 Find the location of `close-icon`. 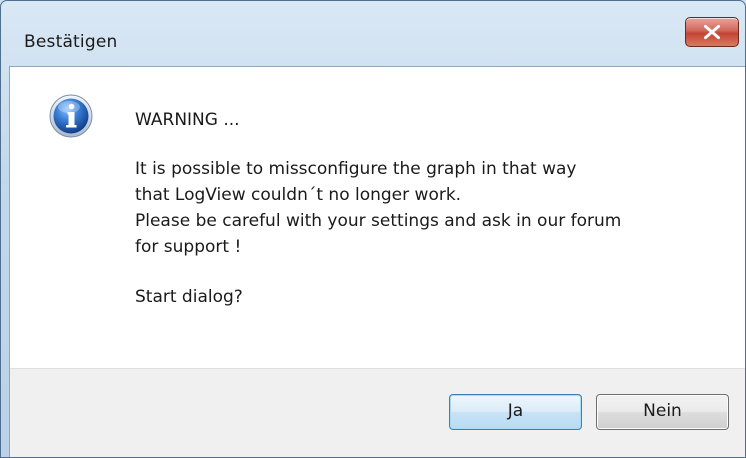

close-icon is located at coordinates (712, 32).